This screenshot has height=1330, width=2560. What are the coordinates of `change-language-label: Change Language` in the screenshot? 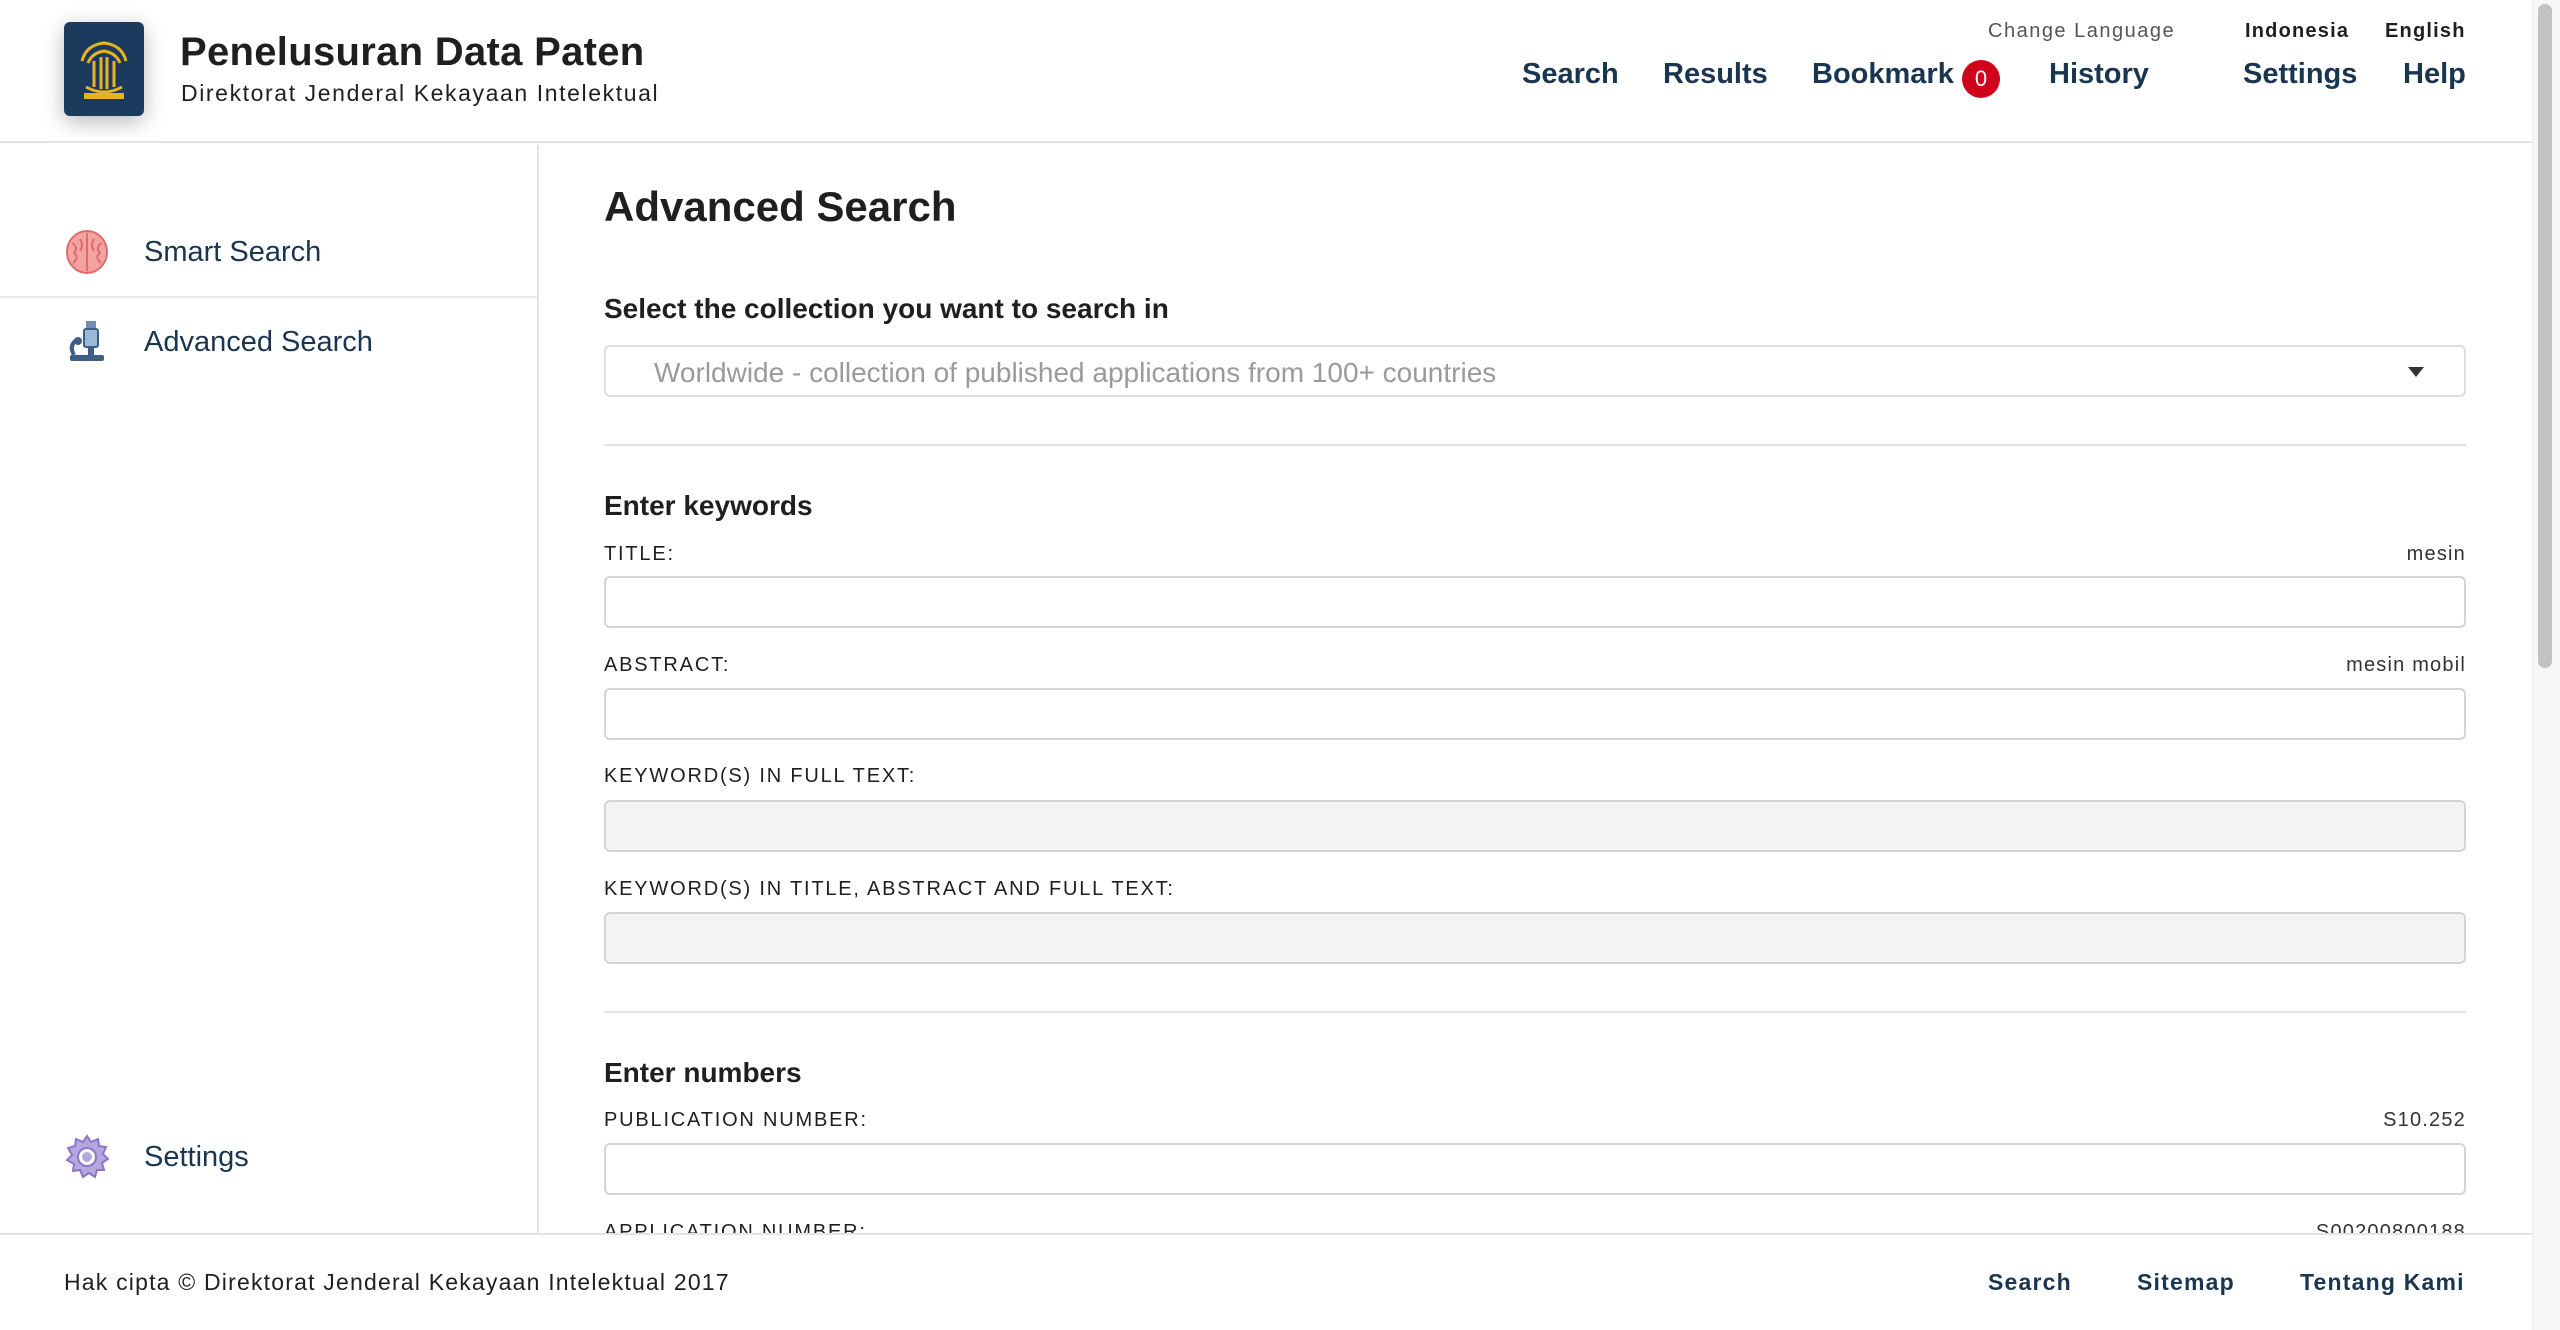 It's located at (2082, 31).